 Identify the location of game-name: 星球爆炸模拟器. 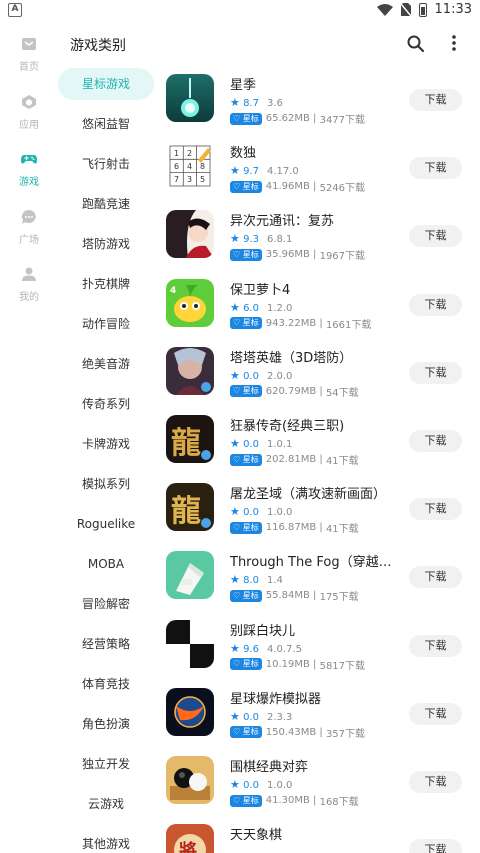
(316, 697).